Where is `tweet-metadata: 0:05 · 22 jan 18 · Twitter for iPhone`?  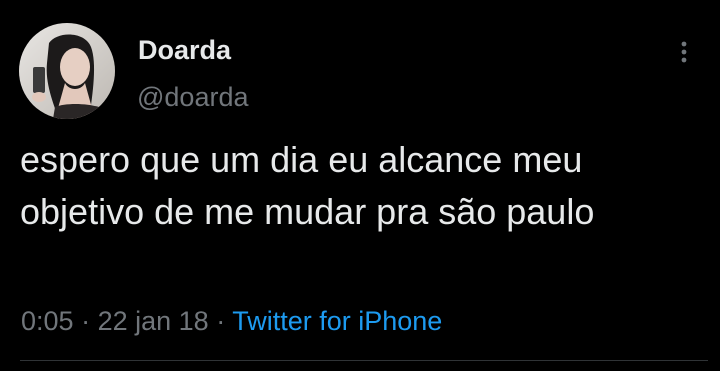
tweet-metadata: 0:05 · 22 jan 18 · Twitter for iPhone is located at coordinates (231, 321).